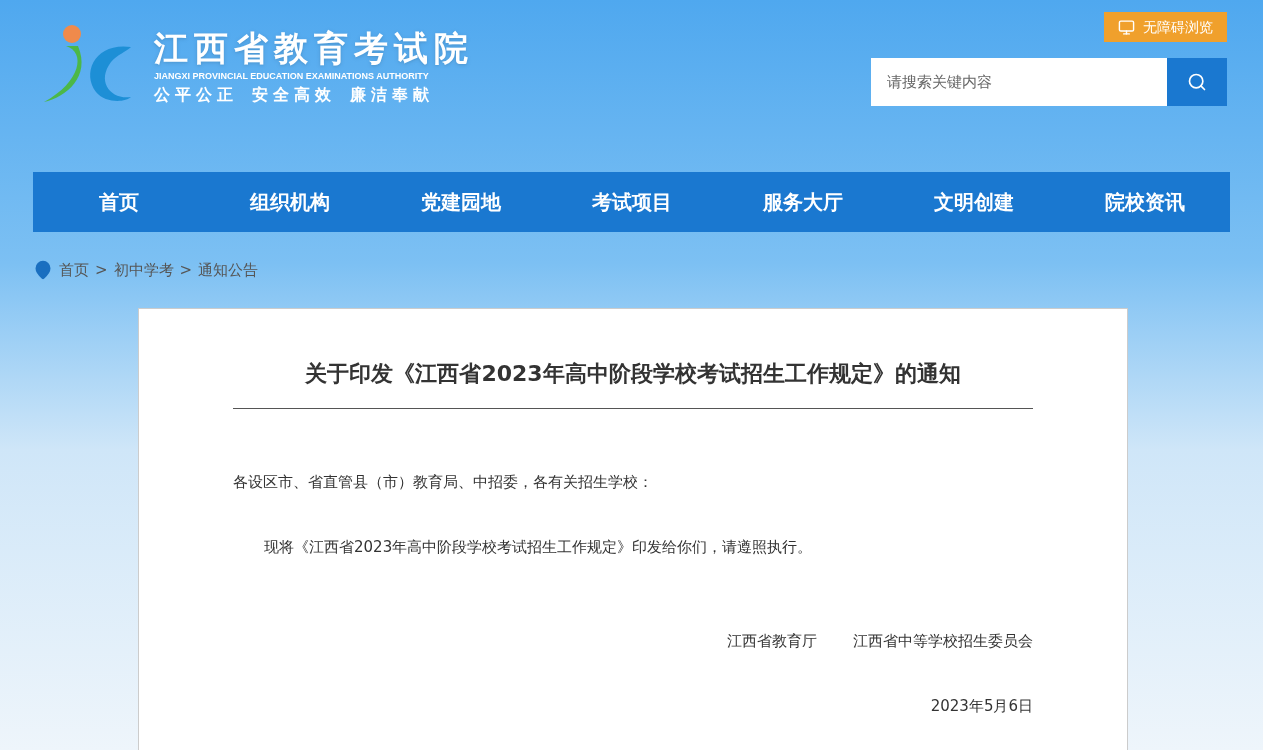 This screenshot has width=1263, height=750. I want to click on location-pin-icon, so click(43, 270).